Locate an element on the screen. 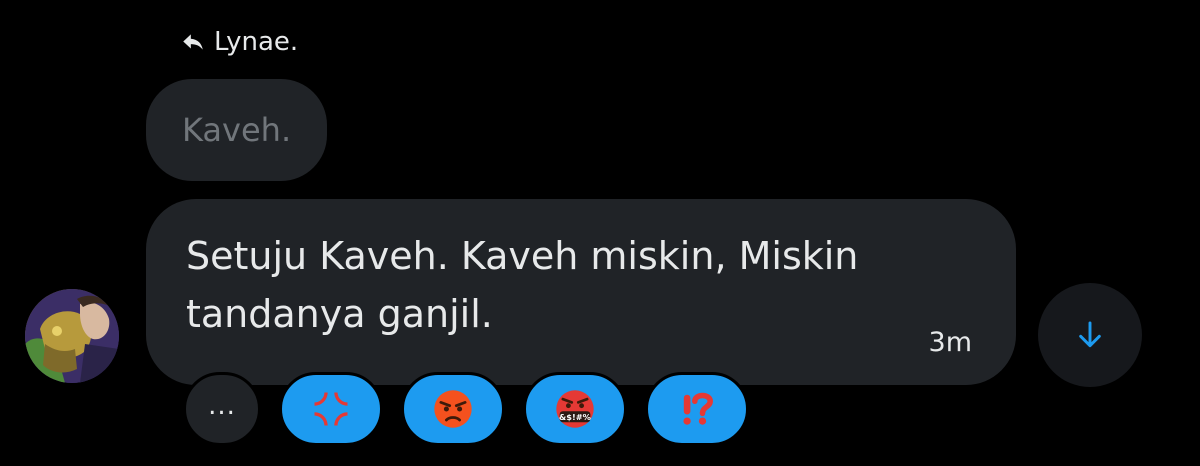 This screenshot has width=1200, height=466. reply-author-name: Lynae. is located at coordinates (256, 42).